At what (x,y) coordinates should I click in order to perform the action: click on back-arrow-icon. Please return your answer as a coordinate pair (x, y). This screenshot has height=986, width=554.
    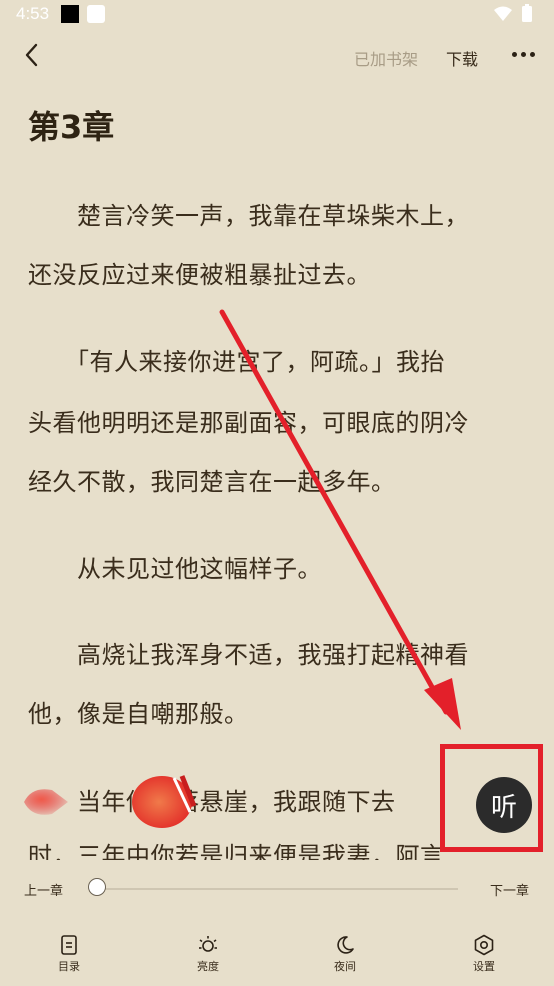
    Looking at the image, I should click on (33, 55).